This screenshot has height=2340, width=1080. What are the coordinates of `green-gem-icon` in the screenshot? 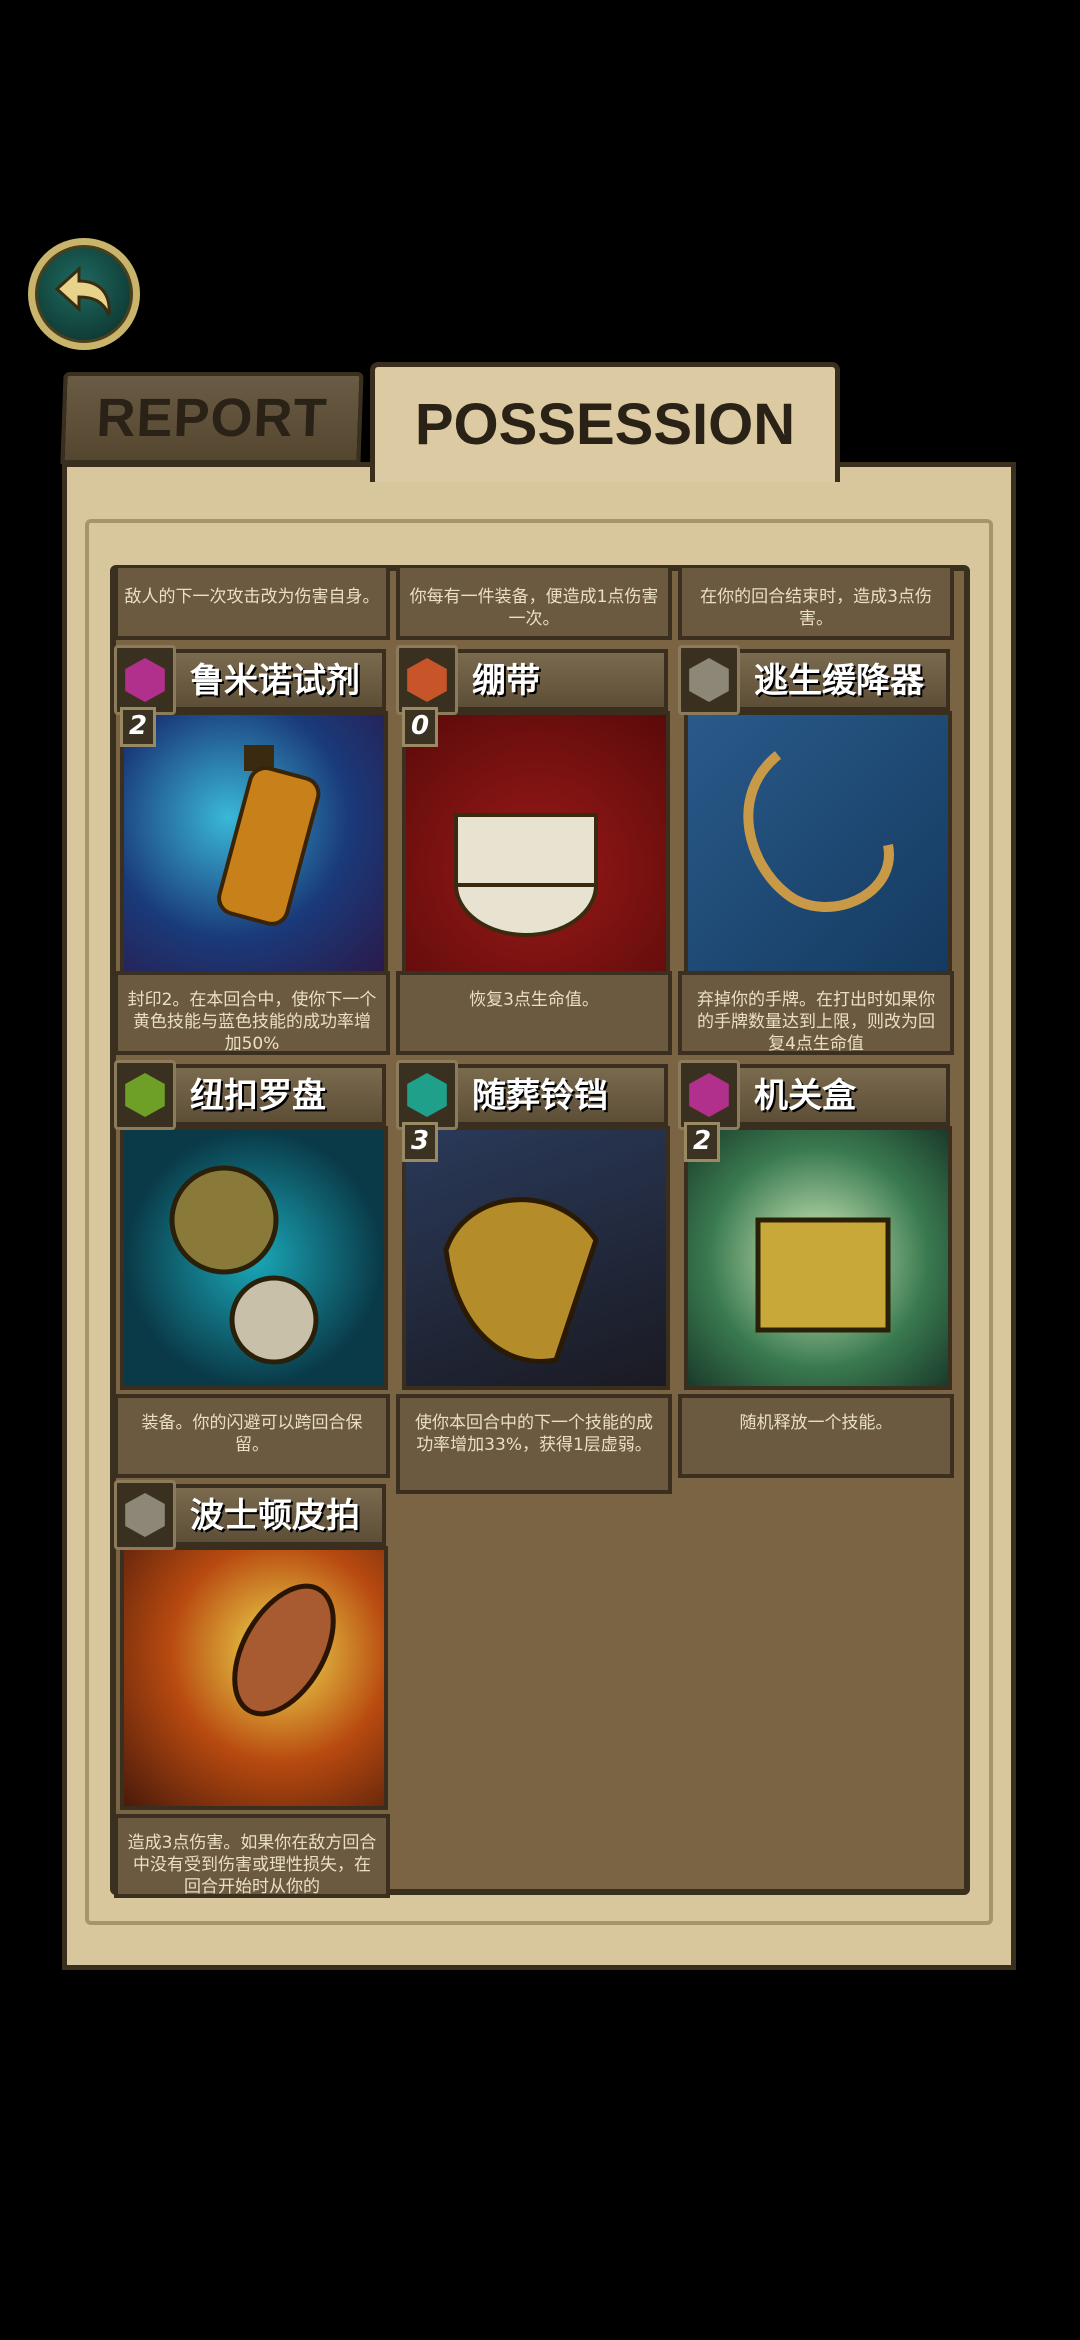 It's located at (145, 1095).